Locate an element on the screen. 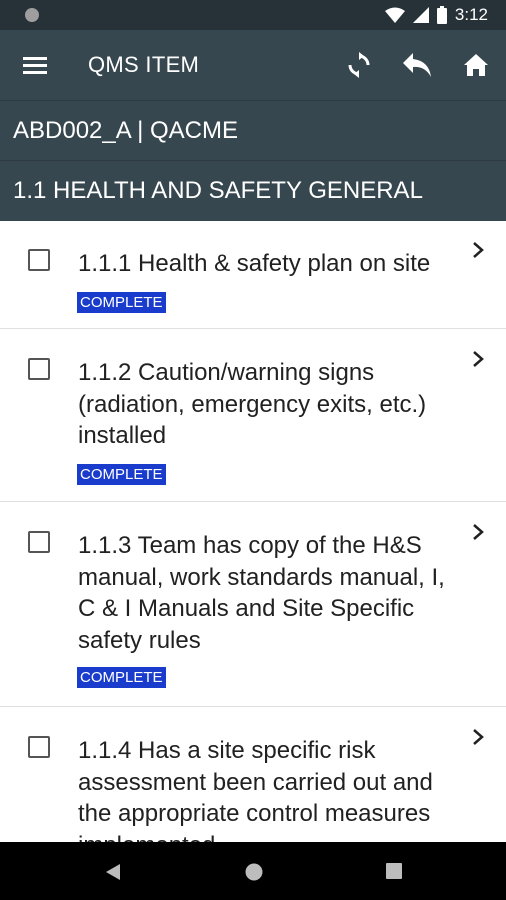  status-time: 3:12 is located at coordinates (471, 14).